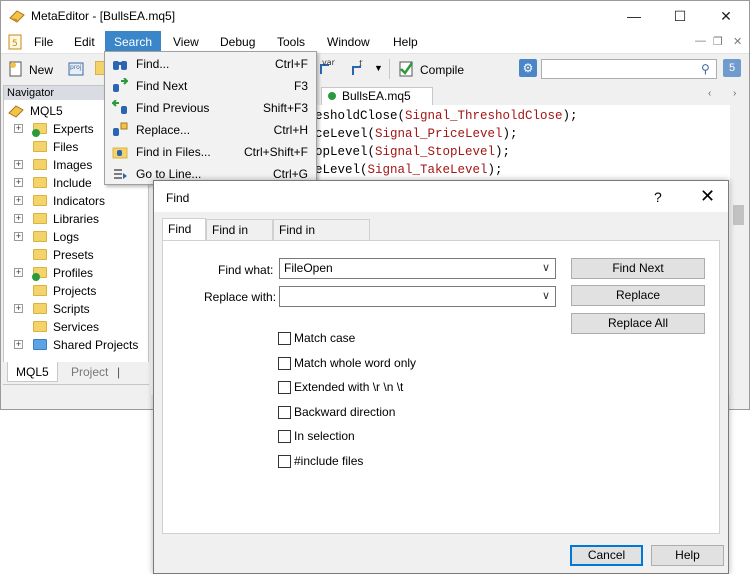  What do you see at coordinates (360, 116) in the screenshot?
I see `code-token-fn: esholdClose(` at bounding box center [360, 116].